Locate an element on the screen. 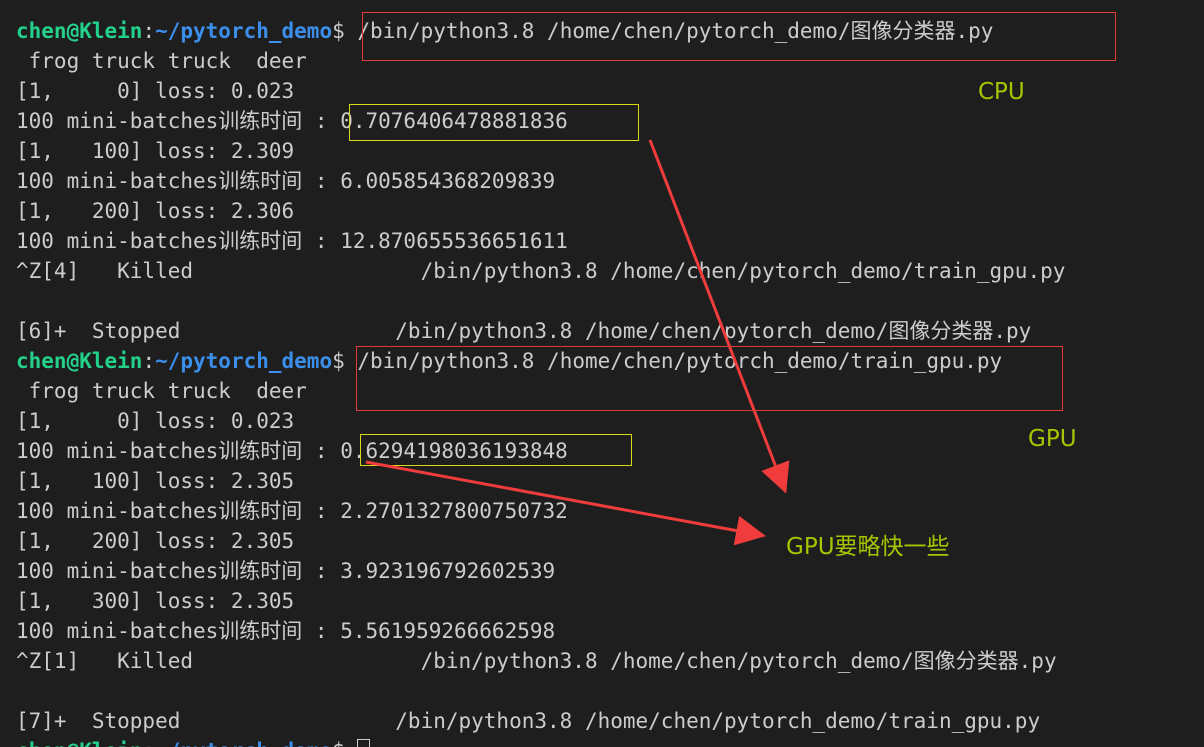 The width and height of the screenshot is (1204, 747). command-text is located at coordinates (351, 743).